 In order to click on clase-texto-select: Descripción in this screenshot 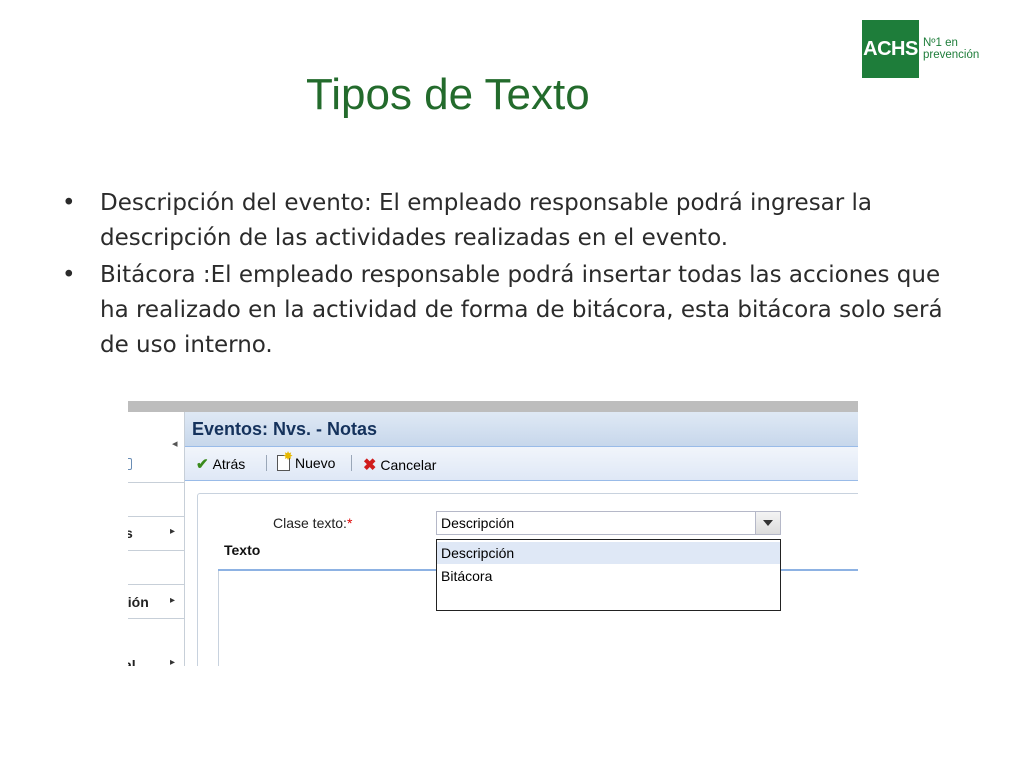, I will do `click(608, 523)`.